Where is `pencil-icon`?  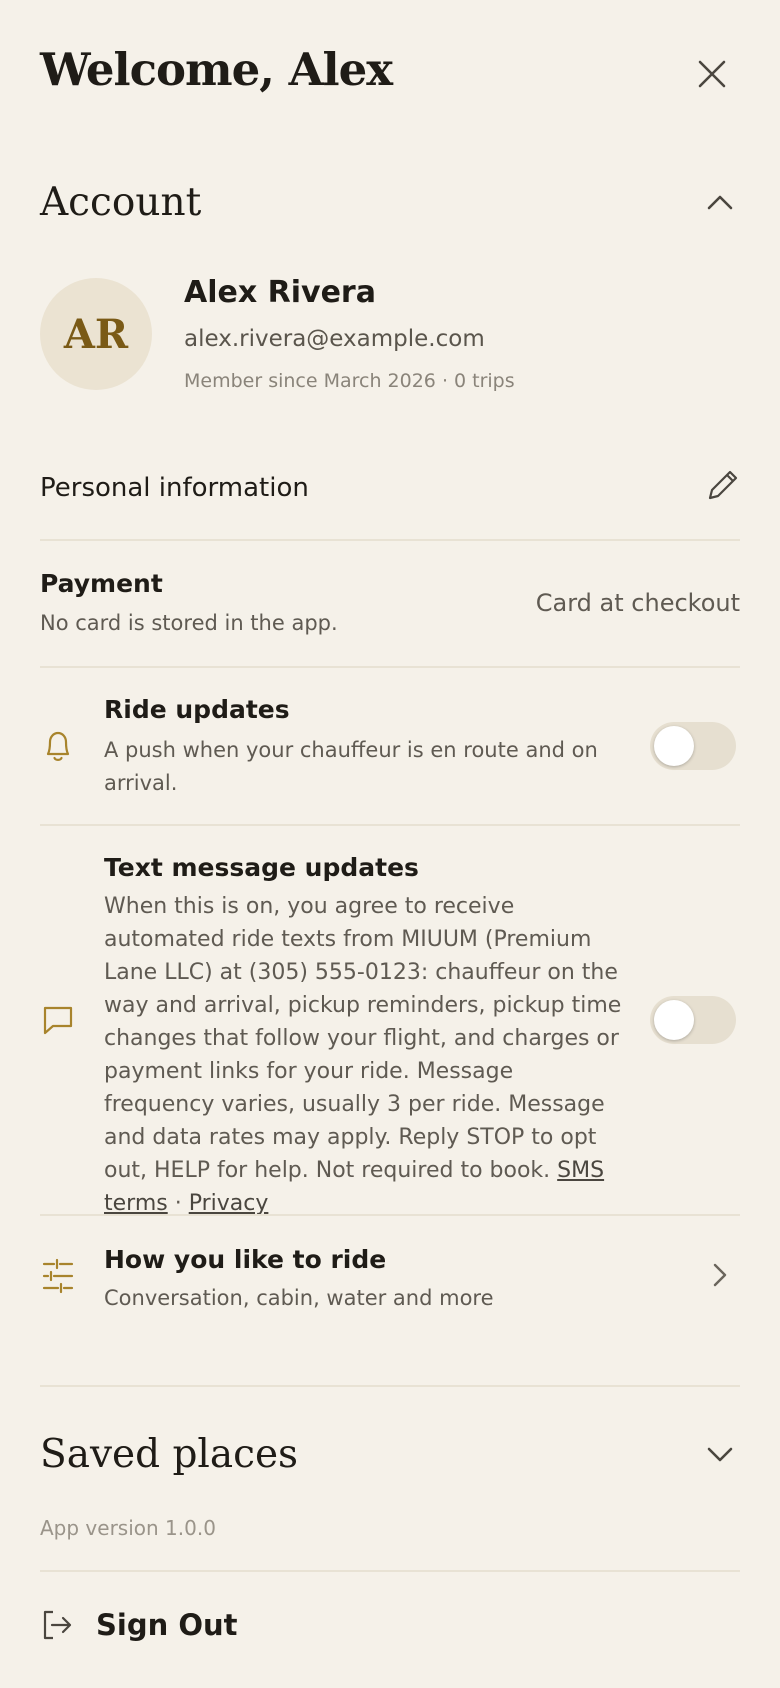
pencil-icon is located at coordinates (723, 485).